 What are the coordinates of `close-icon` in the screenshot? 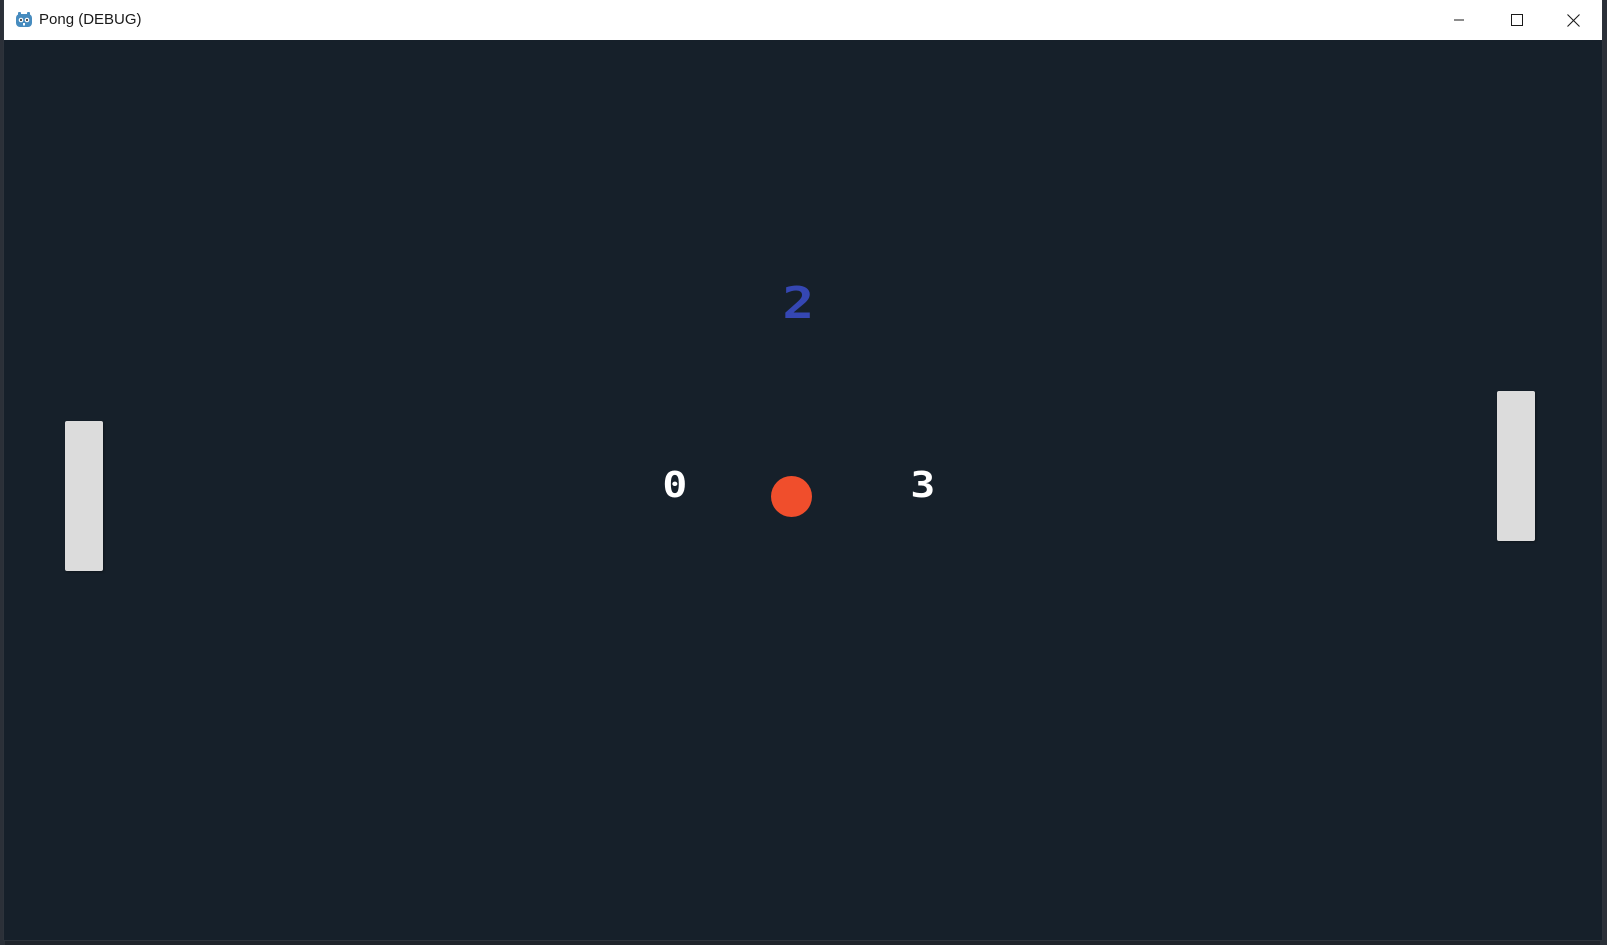 It's located at (1573, 20).